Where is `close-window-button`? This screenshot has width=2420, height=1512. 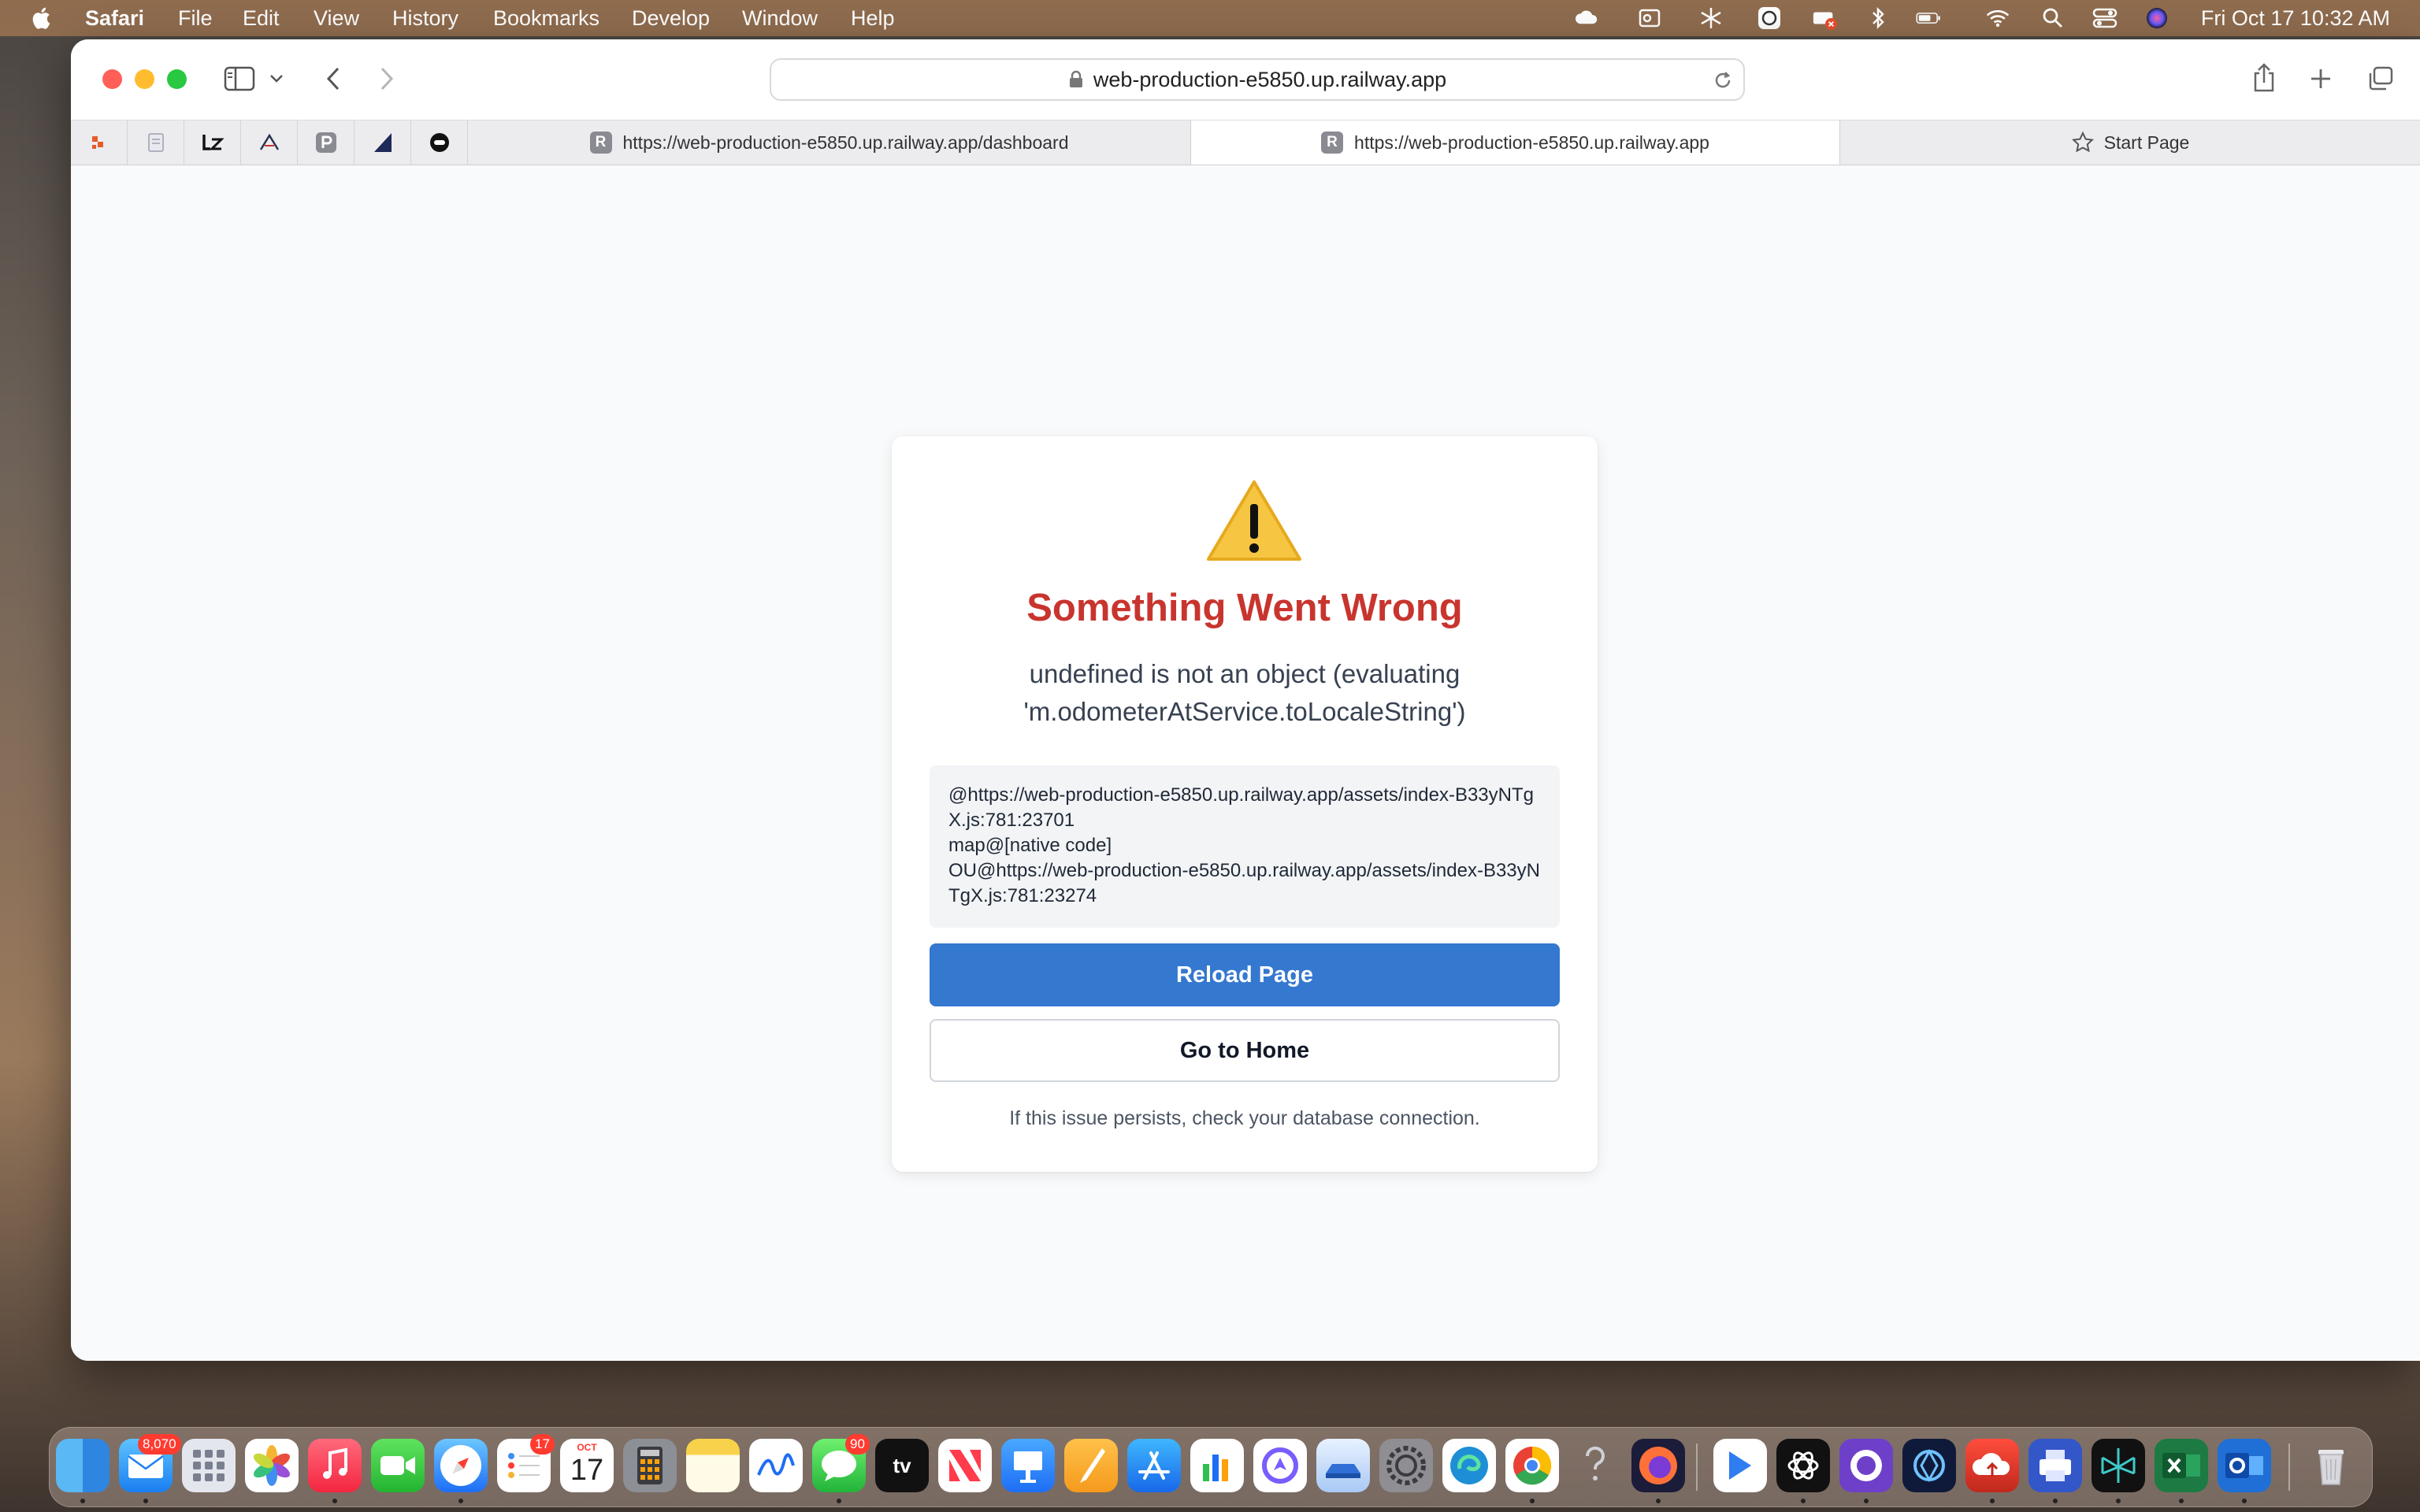 close-window-button is located at coordinates (112, 79).